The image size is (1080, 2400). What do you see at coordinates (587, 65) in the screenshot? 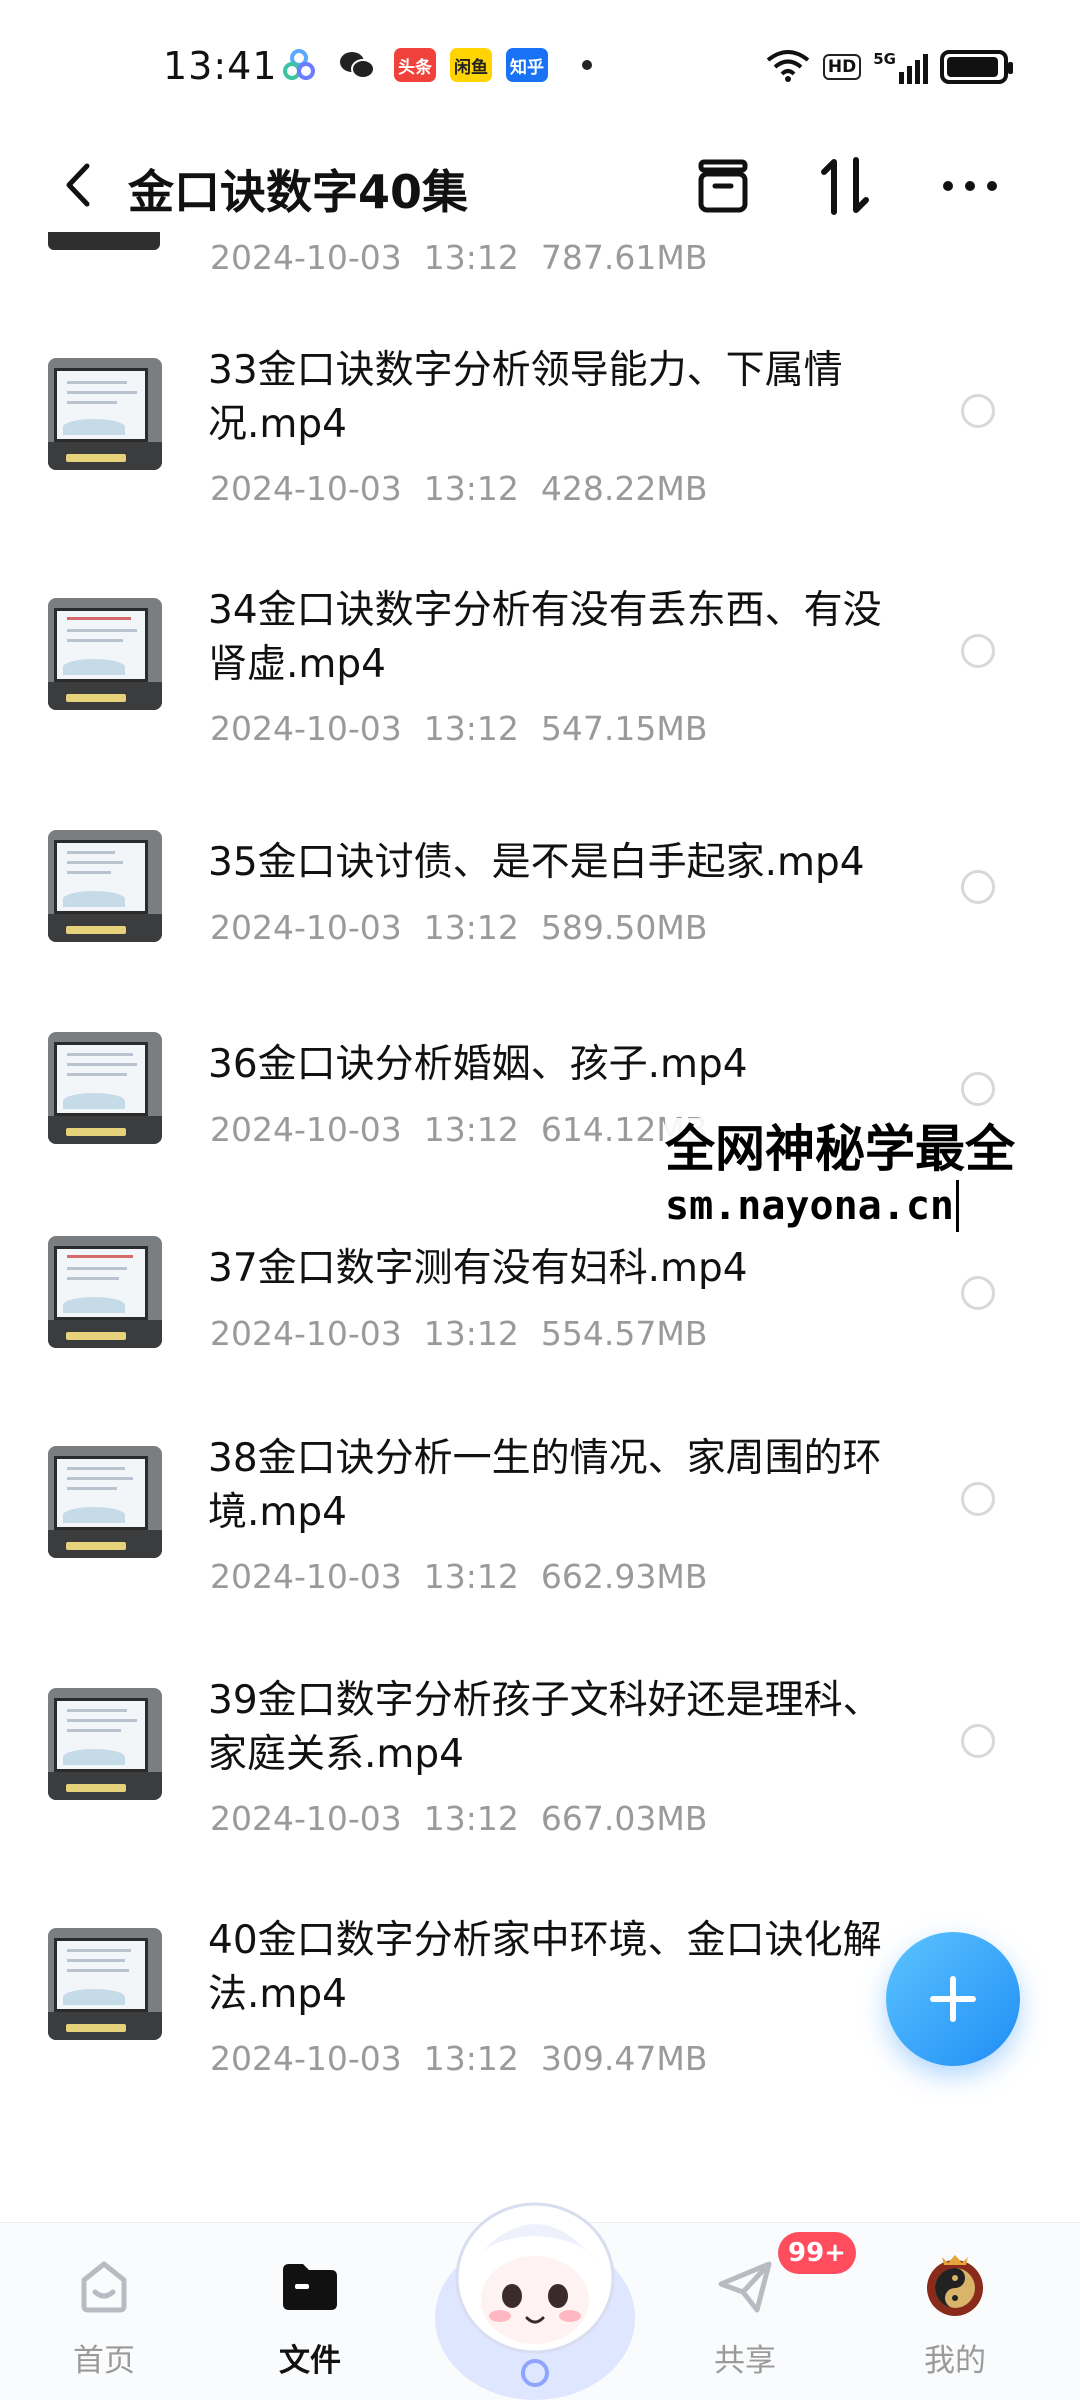
I see `notification-dot-icon` at bounding box center [587, 65].